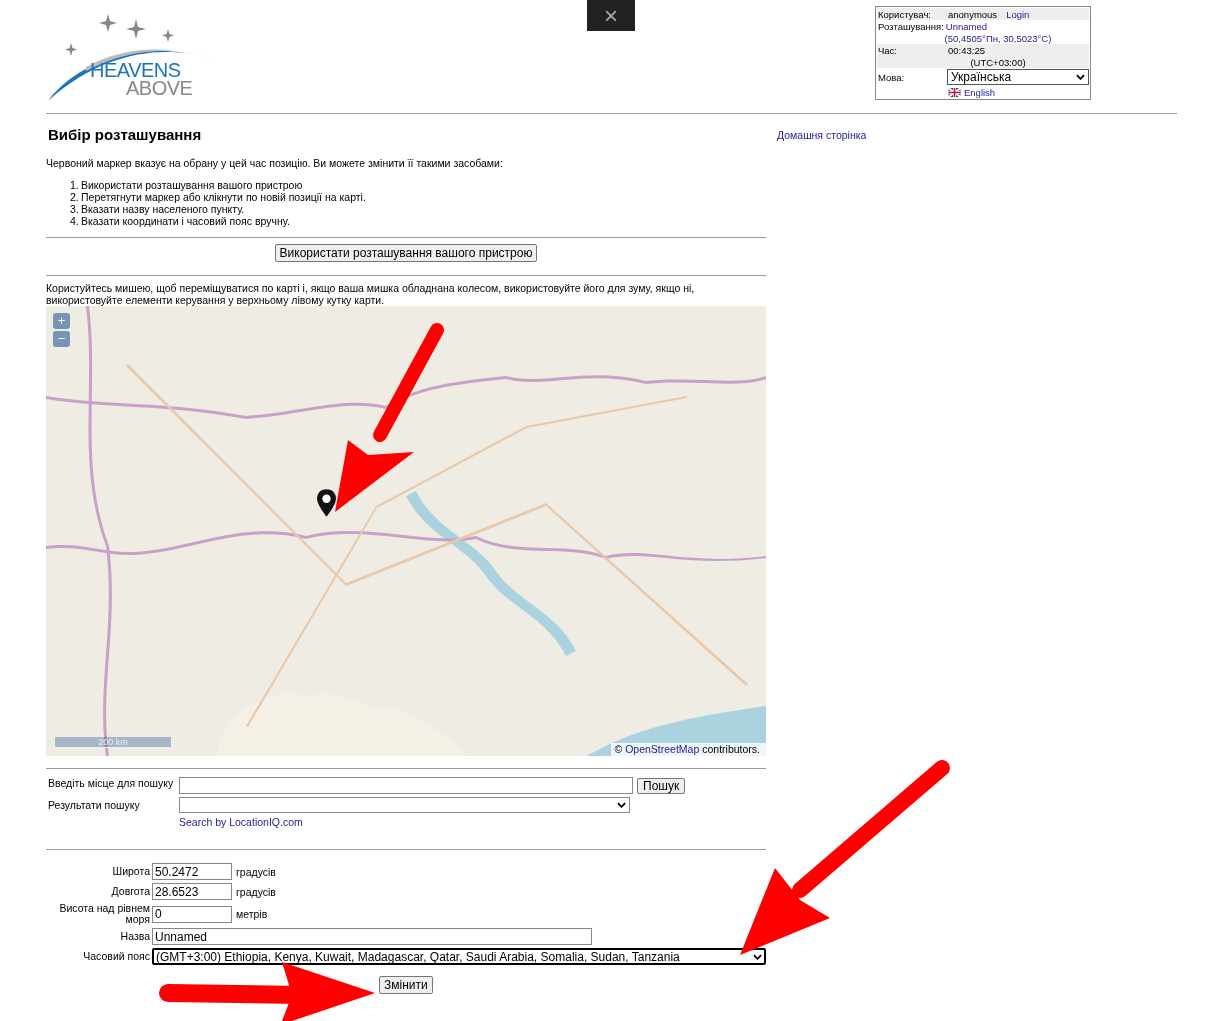 This screenshot has width=1213, height=1021. What do you see at coordinates (887, 50) in the screenshot?
I see `time-label: Час:` at bounding box center [887, 50].